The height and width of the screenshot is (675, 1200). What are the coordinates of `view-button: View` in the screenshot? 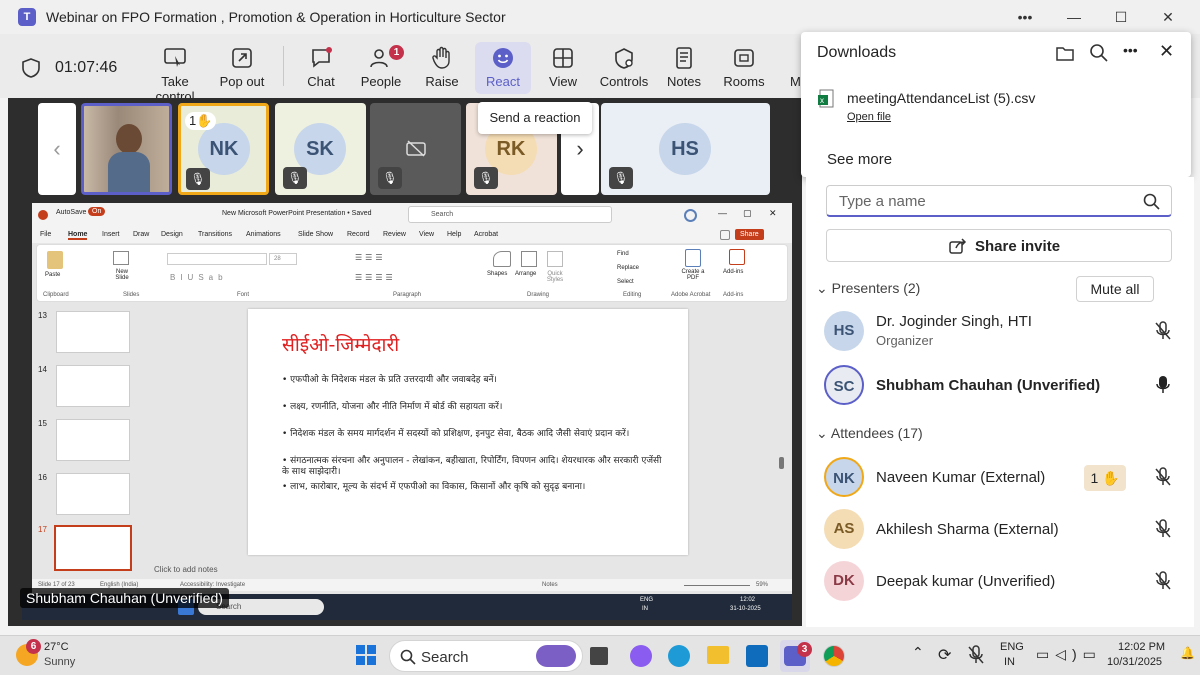 It's located at (563, 68).